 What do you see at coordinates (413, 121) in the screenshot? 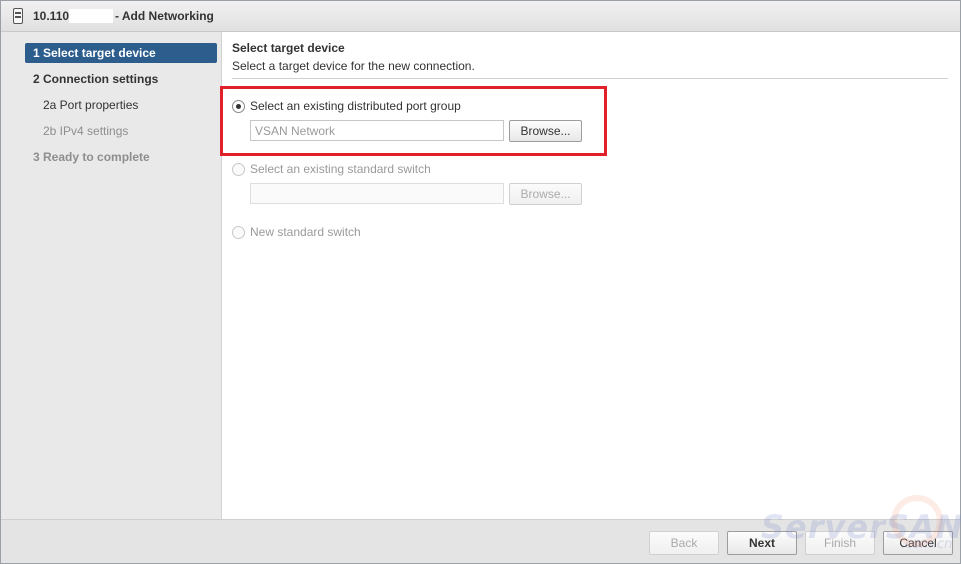
I see `annotation-highlight-box` at bounding box center [413, 121].